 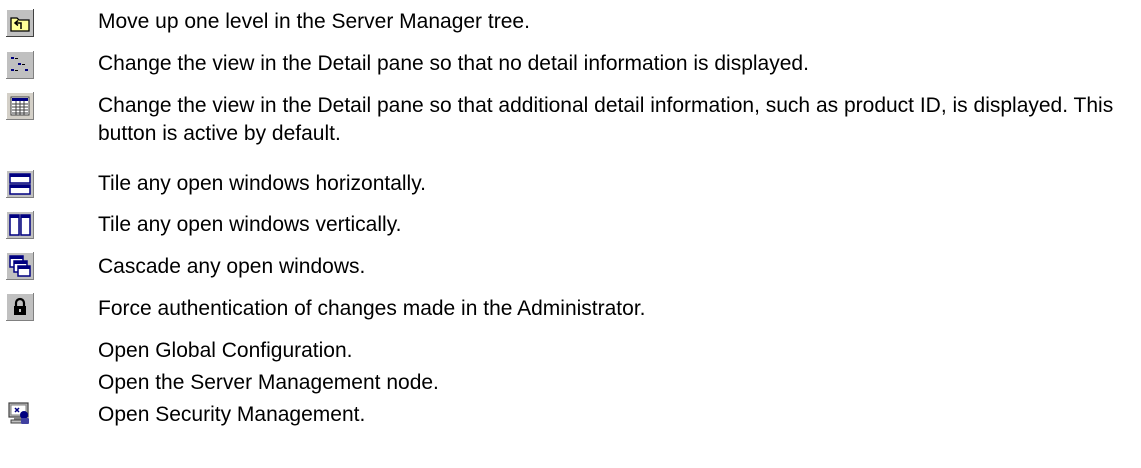 I want to click on description-text: Open Global Configuration., so click(x=225, y=350).